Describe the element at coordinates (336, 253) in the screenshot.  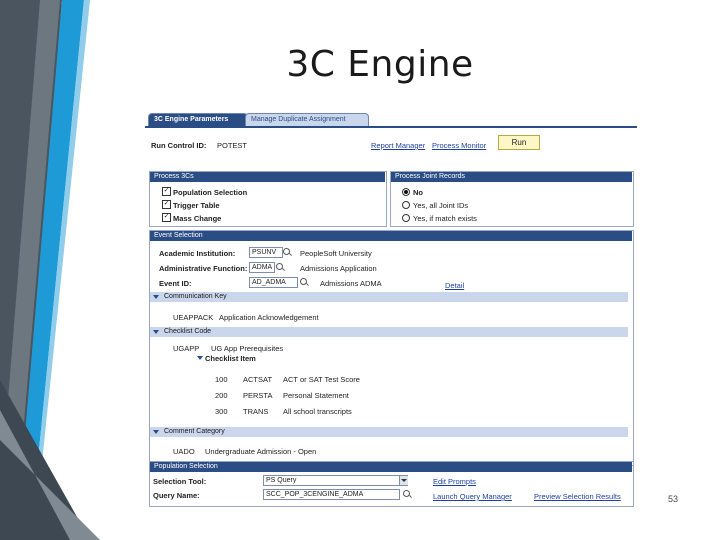
I see `institution-description: PeopleSoft University` at that location.